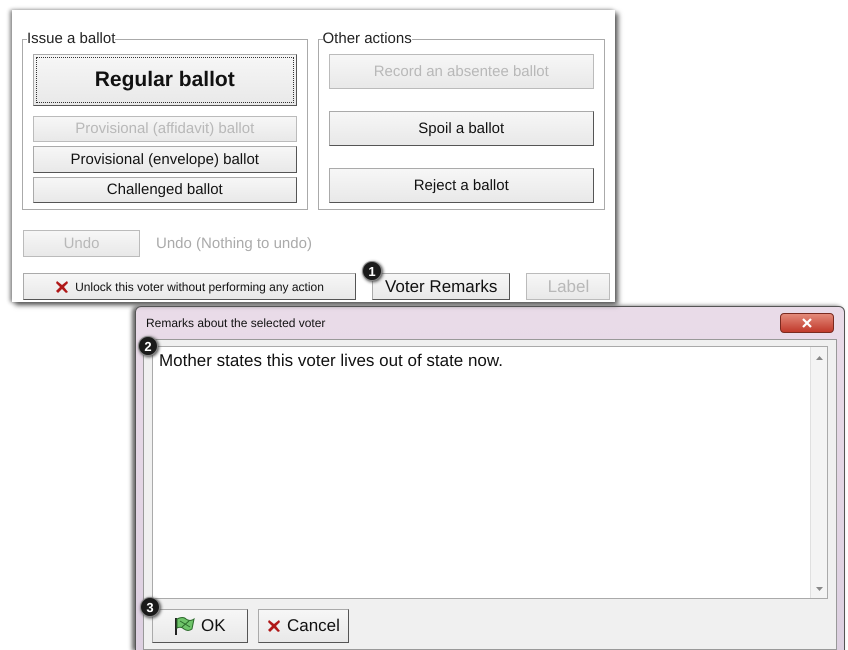  What do you see at coordinates (189, 286) in the screenshot?
I see `unlock-button: Unlock this voter without performing any action` at bounding box center [189, 286].